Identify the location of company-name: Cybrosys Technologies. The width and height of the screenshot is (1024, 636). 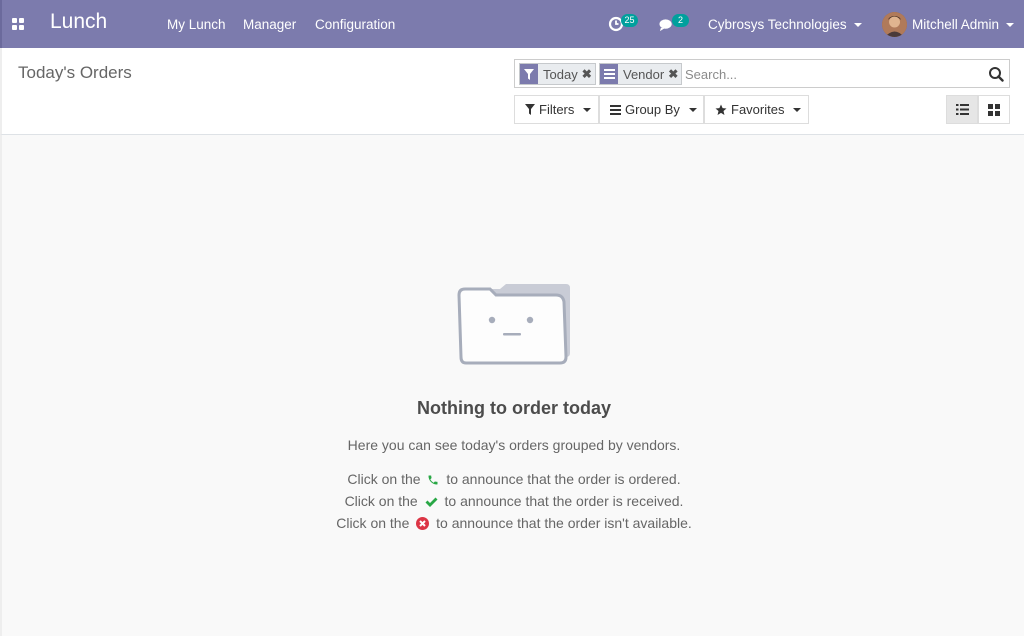
(777, 24).